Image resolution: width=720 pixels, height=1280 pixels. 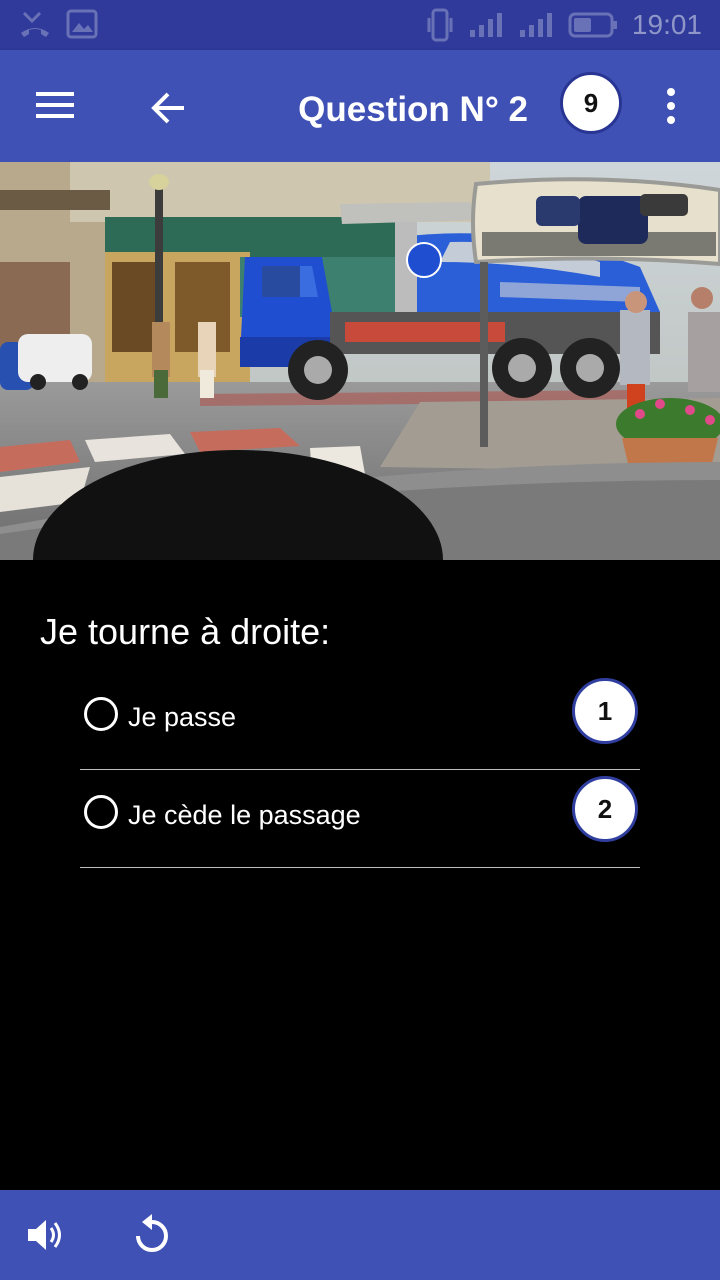 I want to click on menu-icon, so click(x=56, y=105).